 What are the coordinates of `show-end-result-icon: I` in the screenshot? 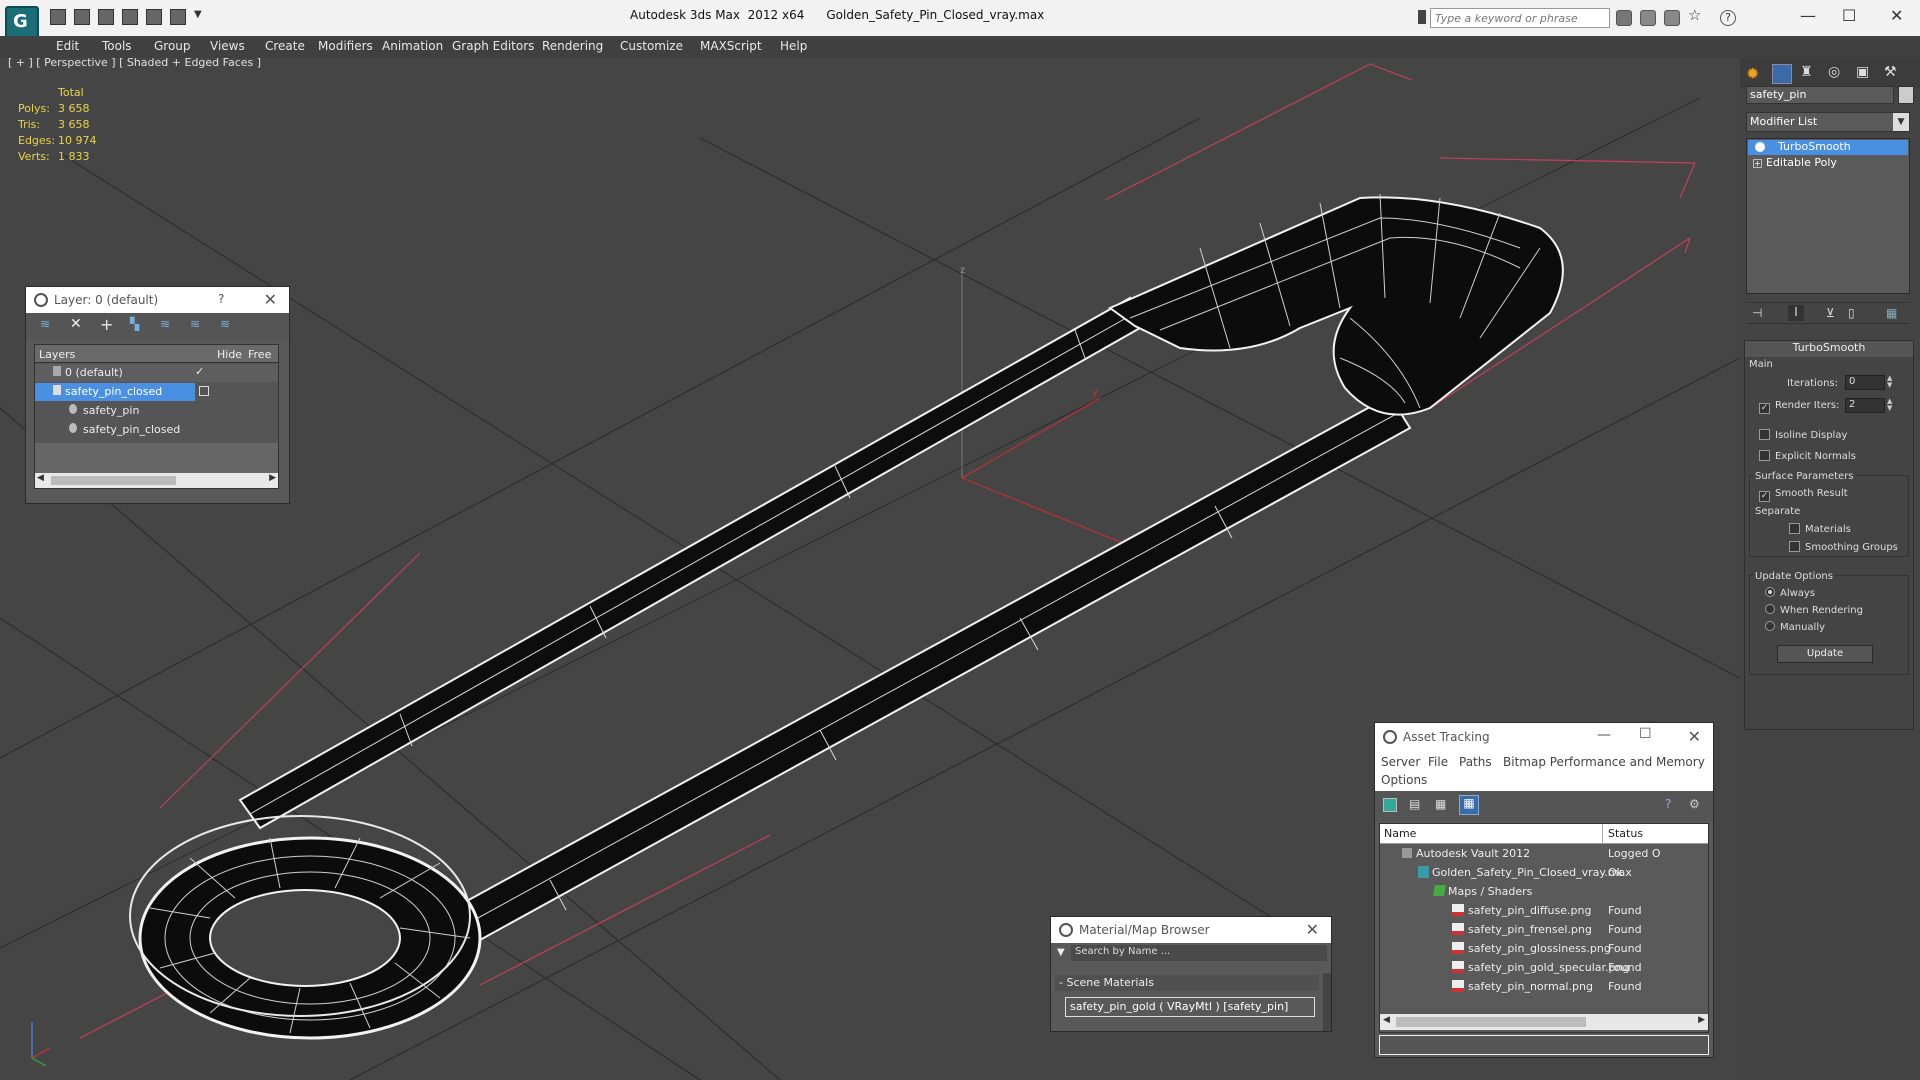 It's located at (1796, 313).